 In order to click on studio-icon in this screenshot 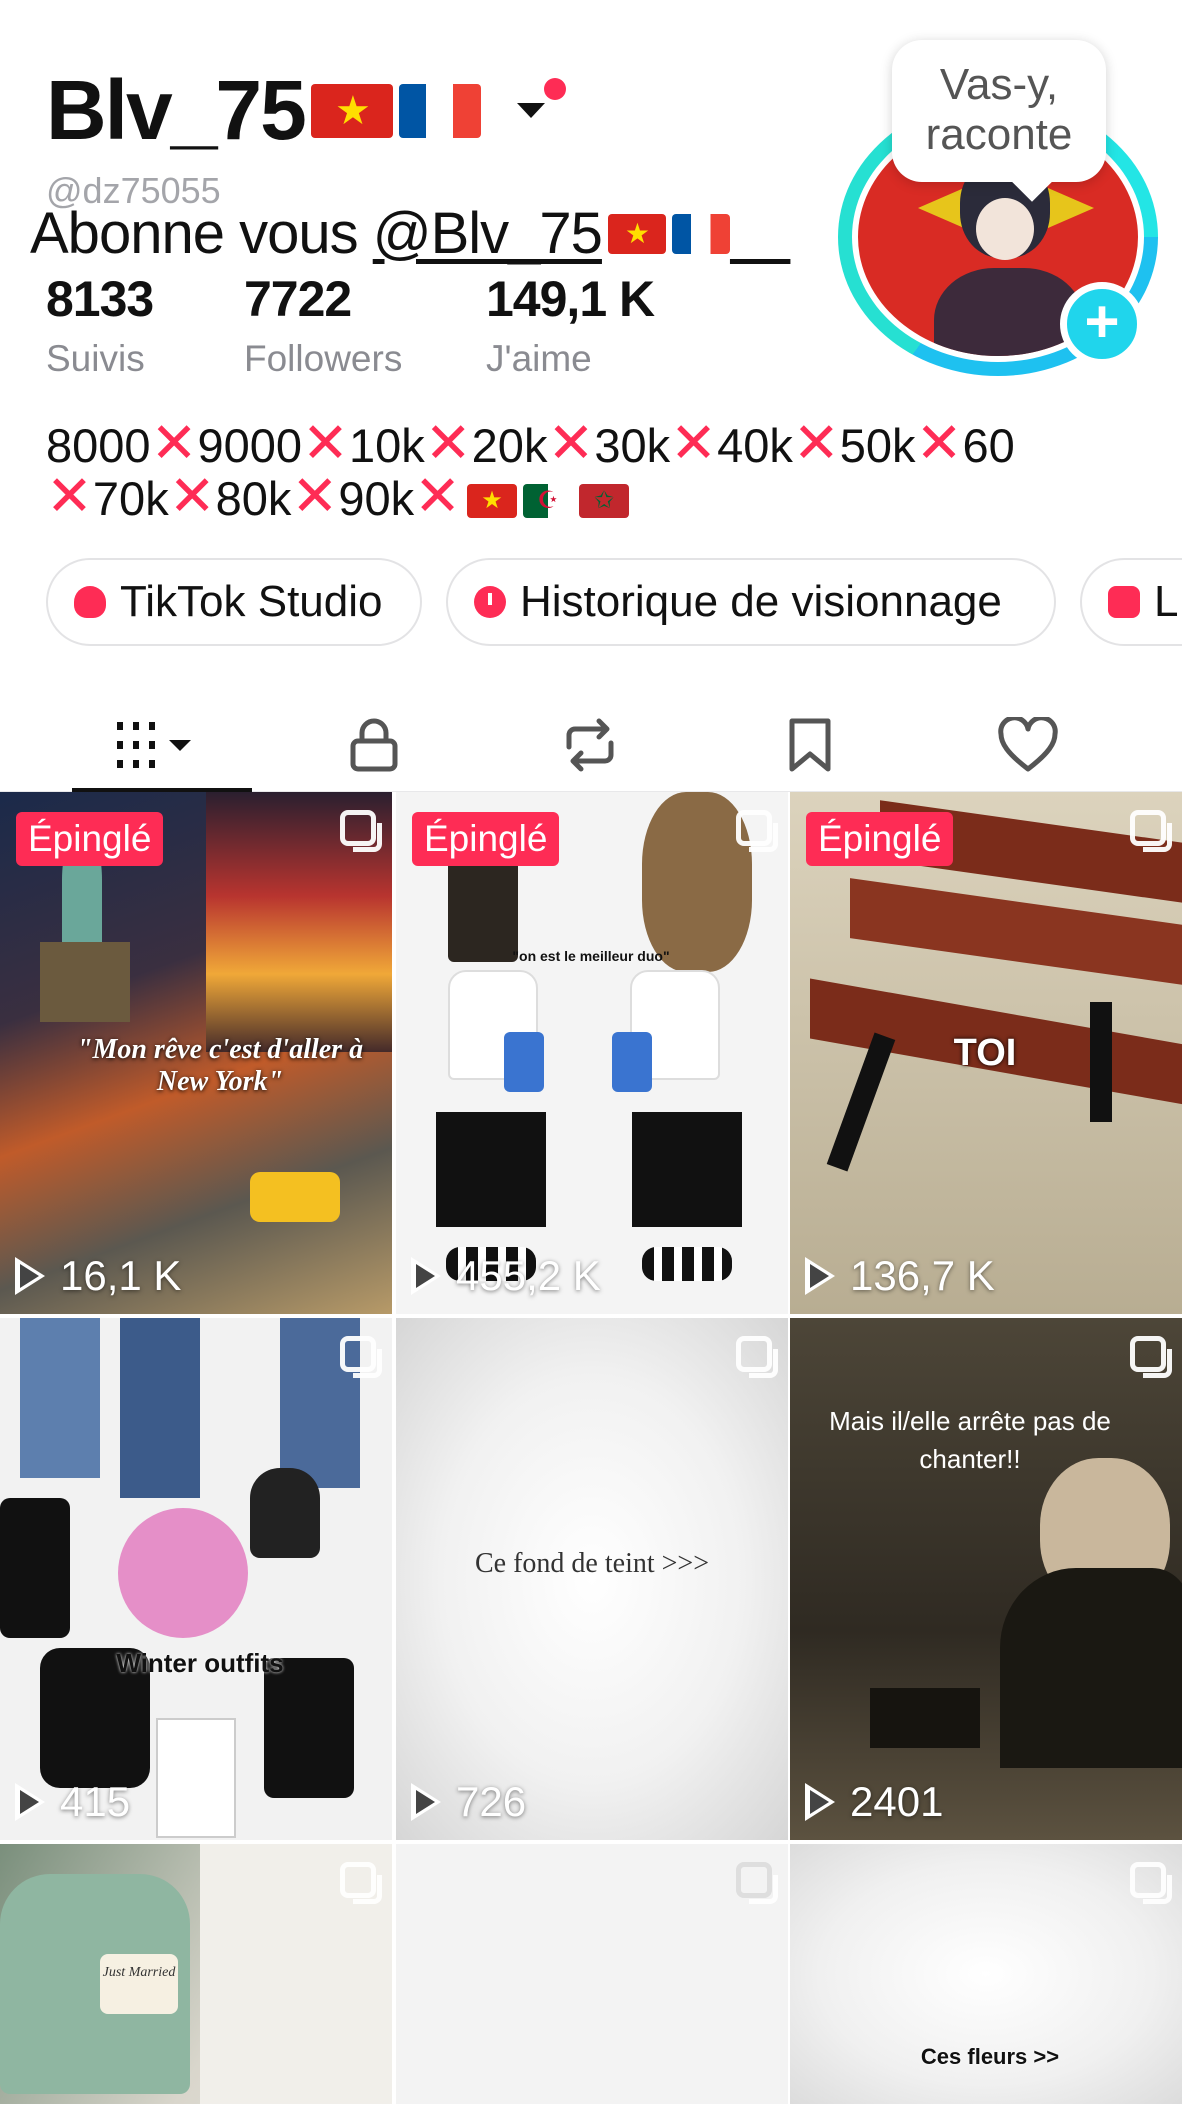, I will do `click(90, 602)`.